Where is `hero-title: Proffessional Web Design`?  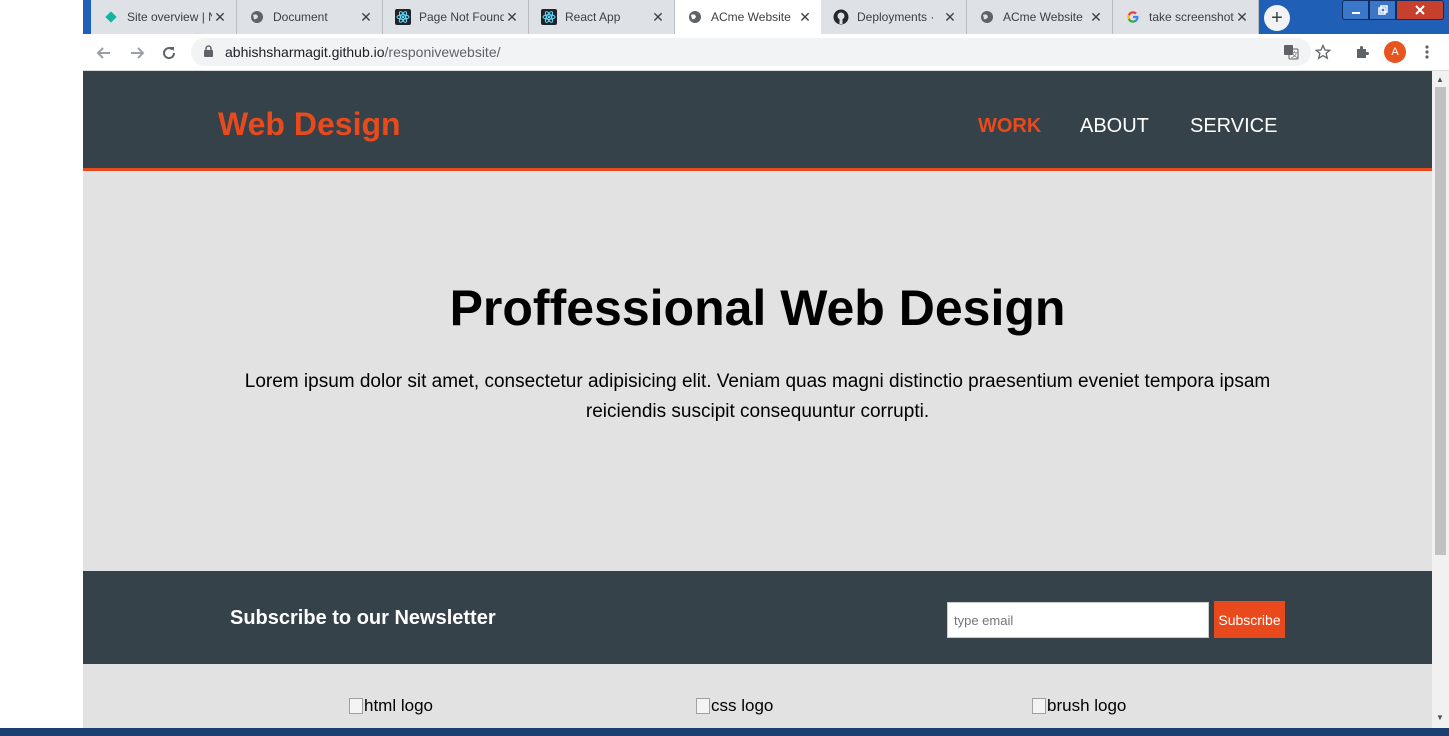
hero-title: Proffessional Web Design is located at coordinates (757, 308).